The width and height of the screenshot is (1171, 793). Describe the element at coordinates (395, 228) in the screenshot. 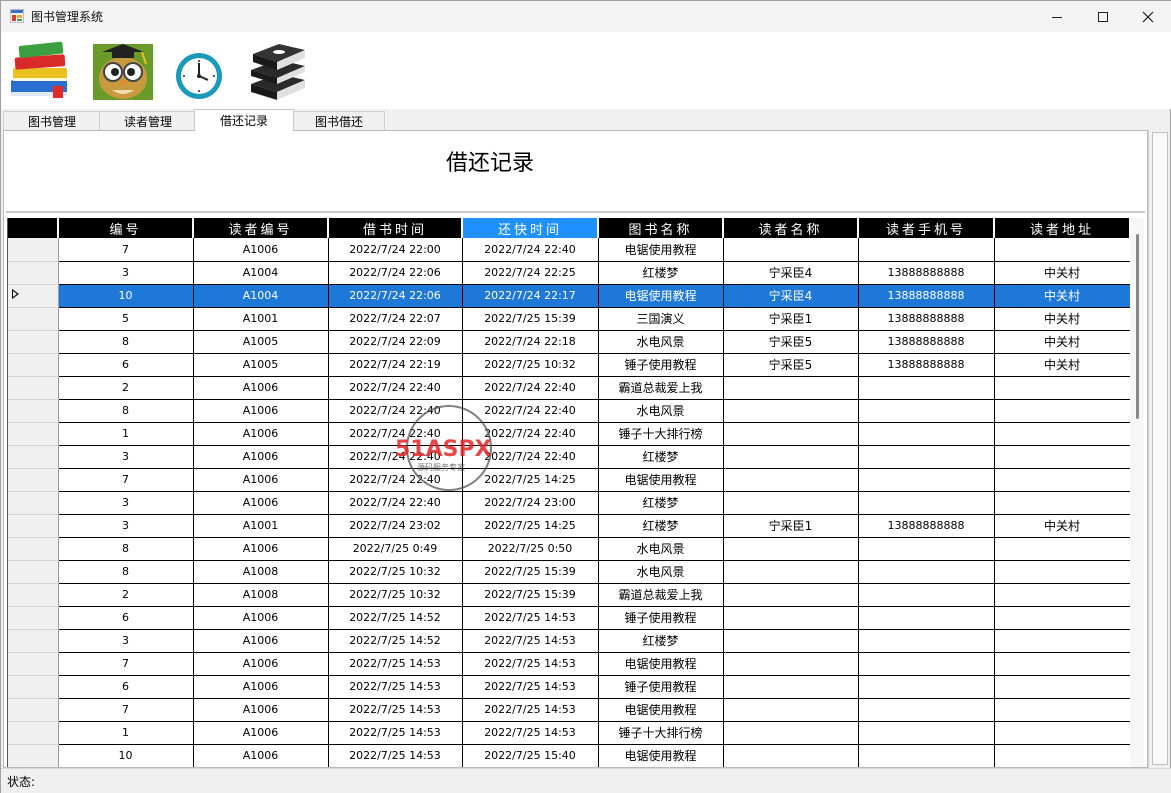

I see `column-header-2: 借书时间` at that location.